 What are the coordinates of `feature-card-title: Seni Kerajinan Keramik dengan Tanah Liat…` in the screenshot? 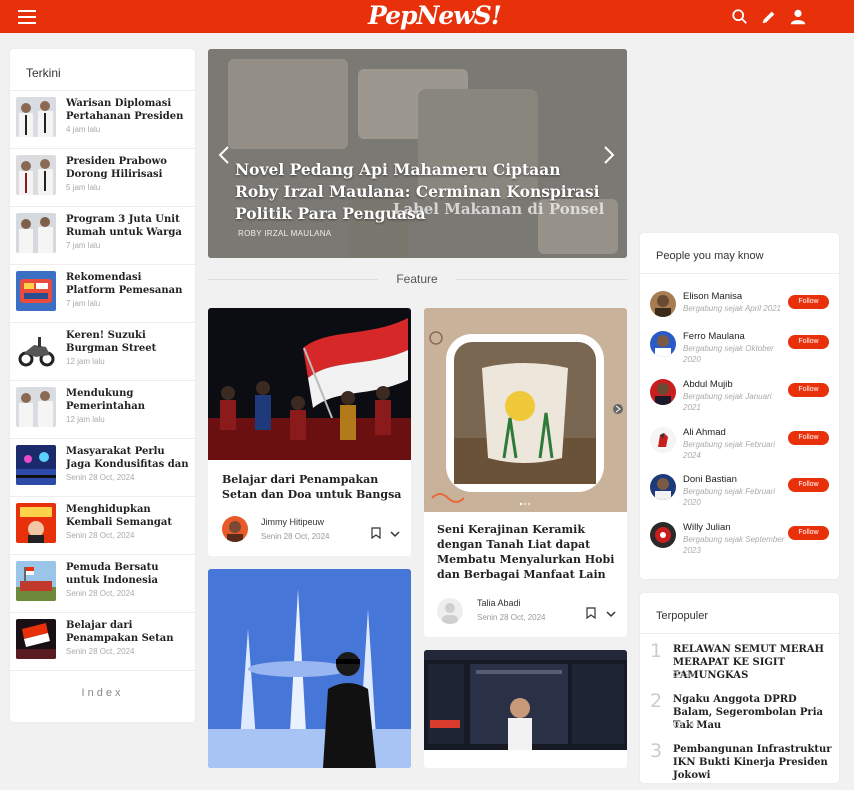 It's located at (528, 552).